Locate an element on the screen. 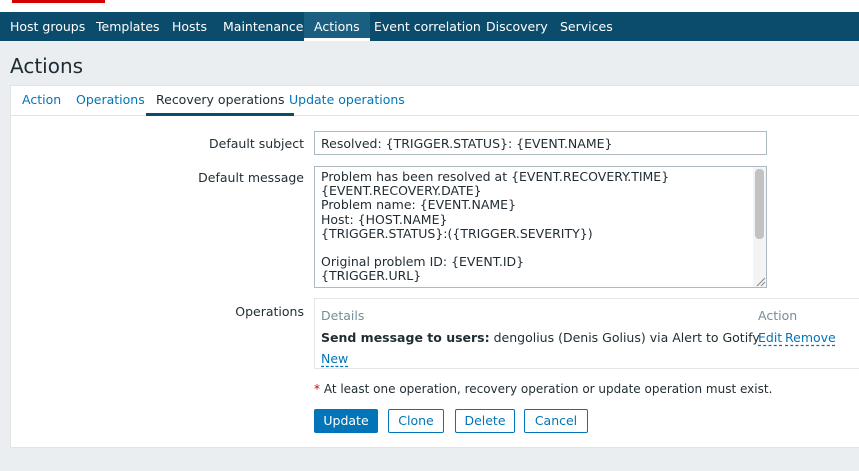 This screenshot has width=859, height=471. top-strip is located at coordinates (429, 6).